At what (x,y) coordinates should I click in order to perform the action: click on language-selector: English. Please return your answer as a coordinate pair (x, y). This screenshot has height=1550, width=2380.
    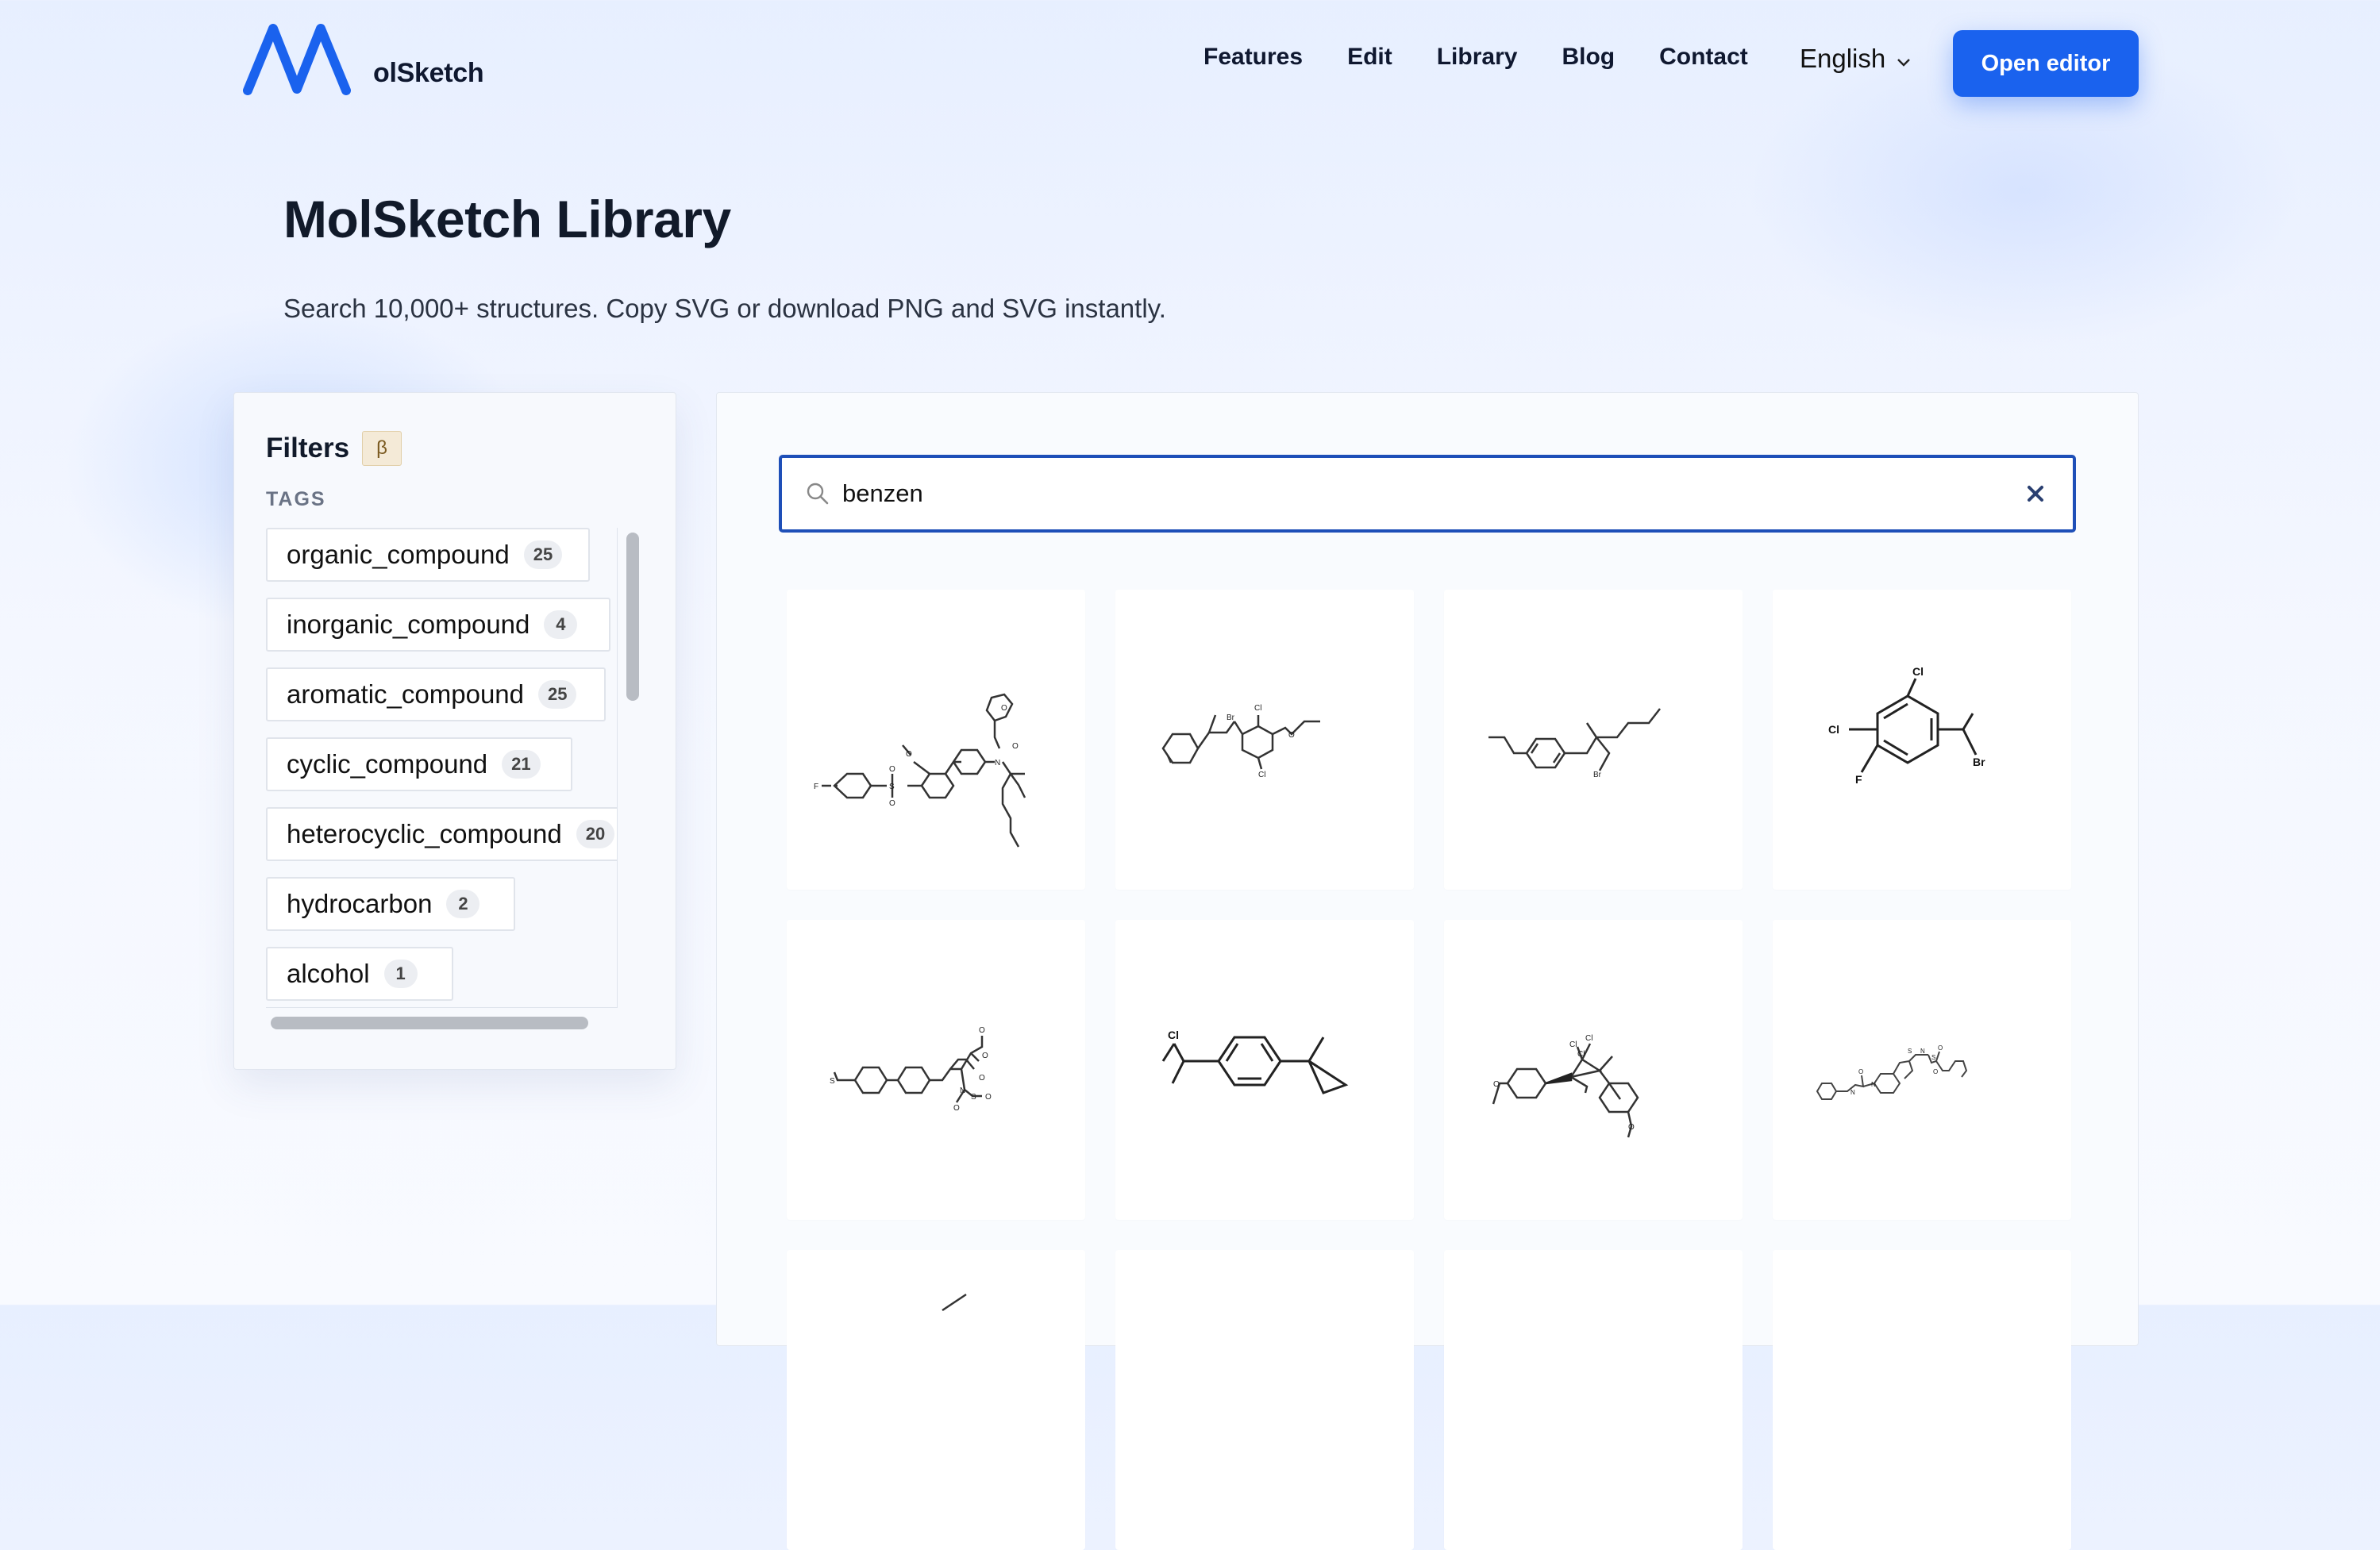
    Looking at the image, I should click on (1855, 59).